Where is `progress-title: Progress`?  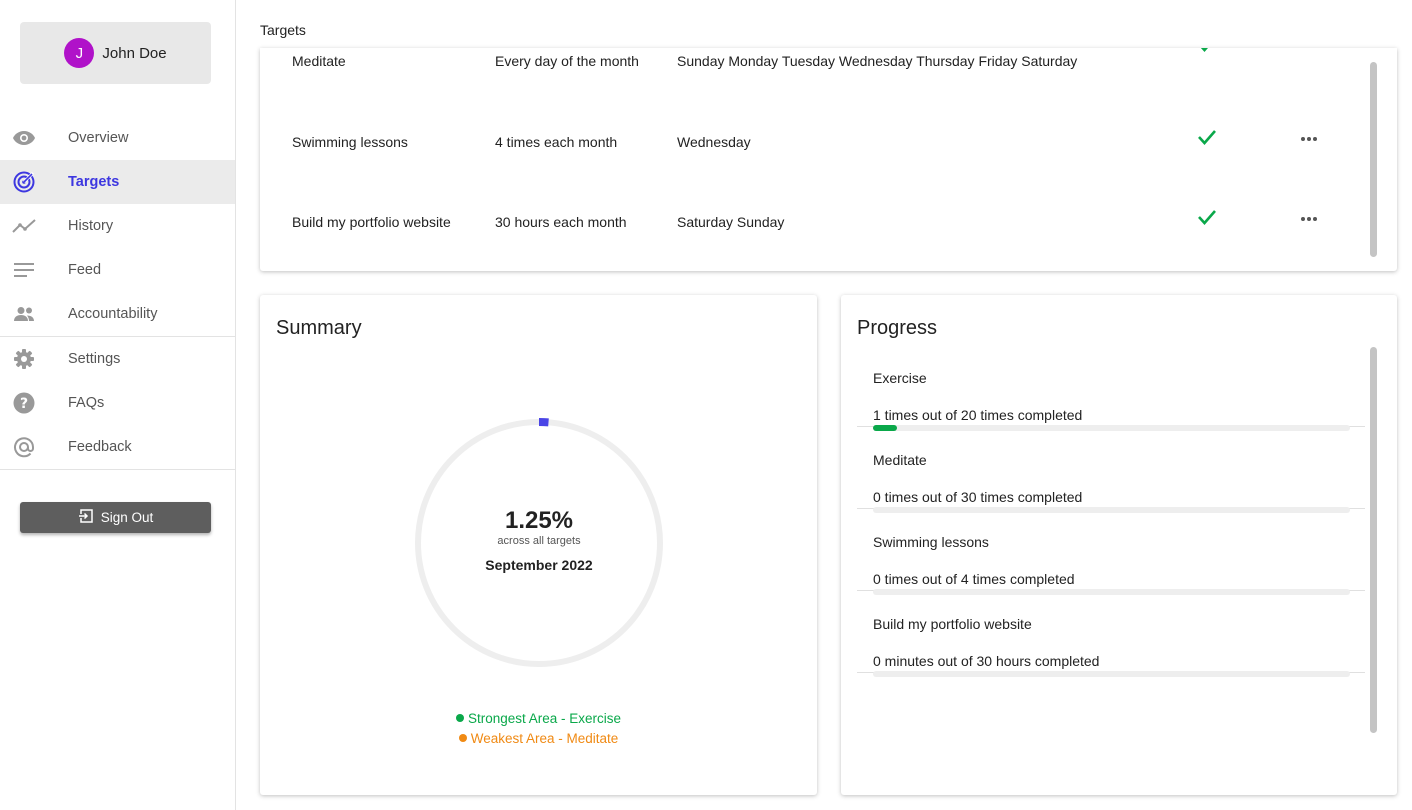 progress-title: Progress is located at coordinates (897, 328).